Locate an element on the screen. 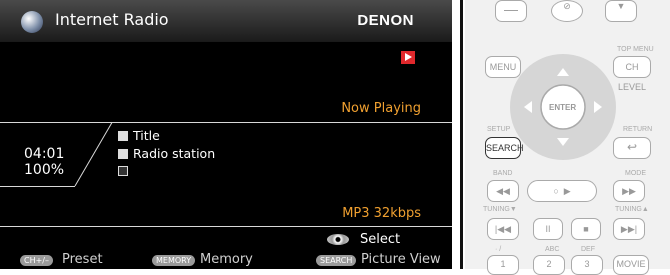  info-bracket is located at coordinates (56, 154).